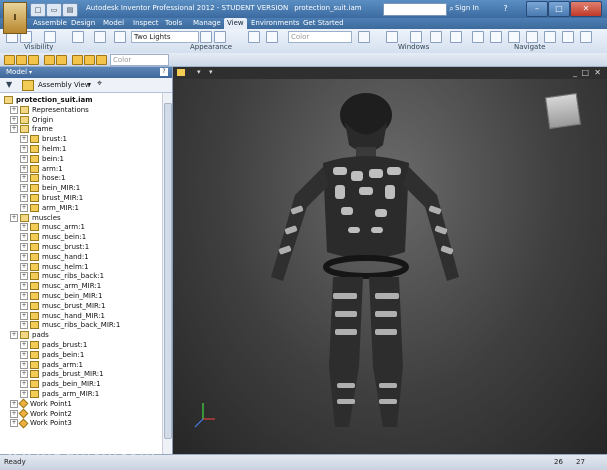 This screenshot has width=607, height=470. Describe the element at coordinates (392, 37) in the screenshot. I see `user-interface-icon` at that location.